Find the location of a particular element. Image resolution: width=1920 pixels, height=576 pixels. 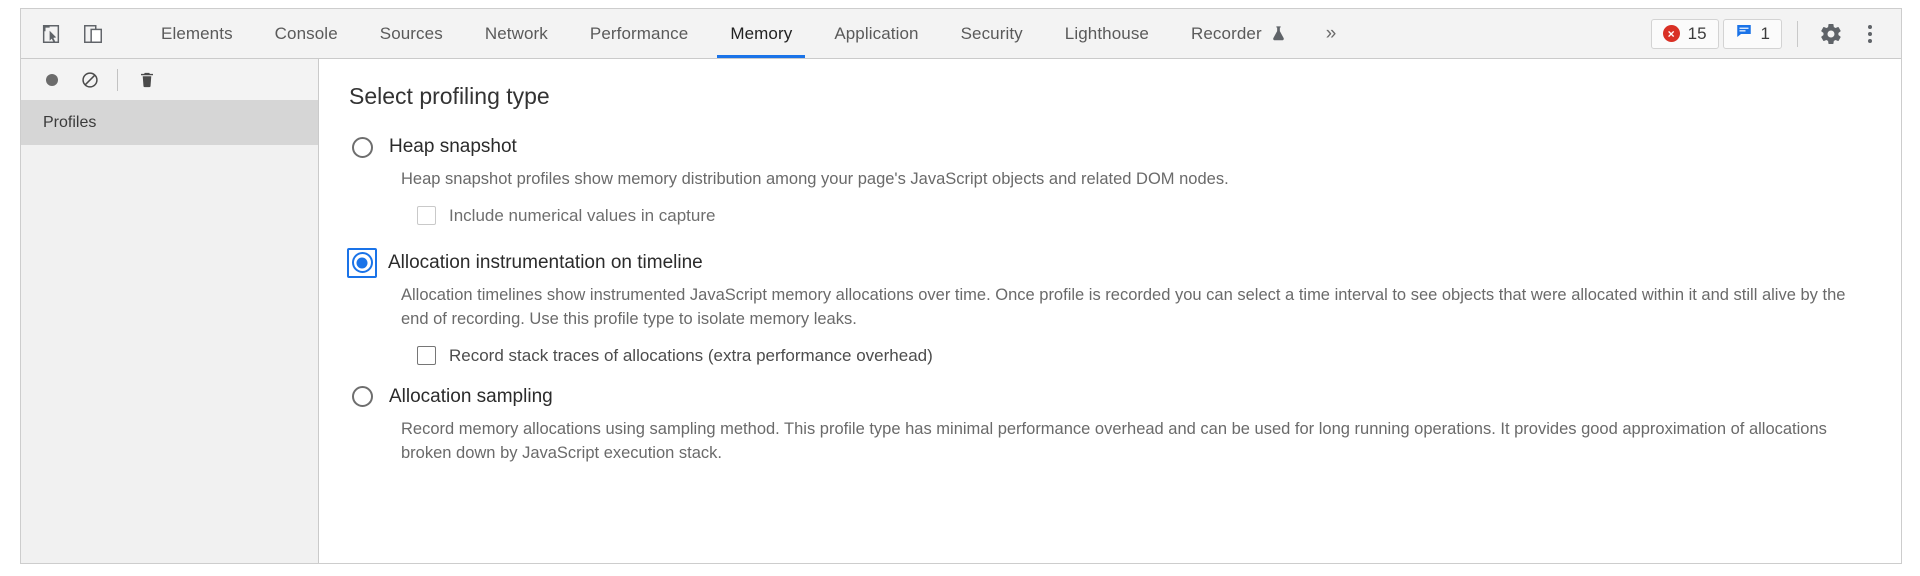

tab-memory: Memory is located at coordinates (761, 33).